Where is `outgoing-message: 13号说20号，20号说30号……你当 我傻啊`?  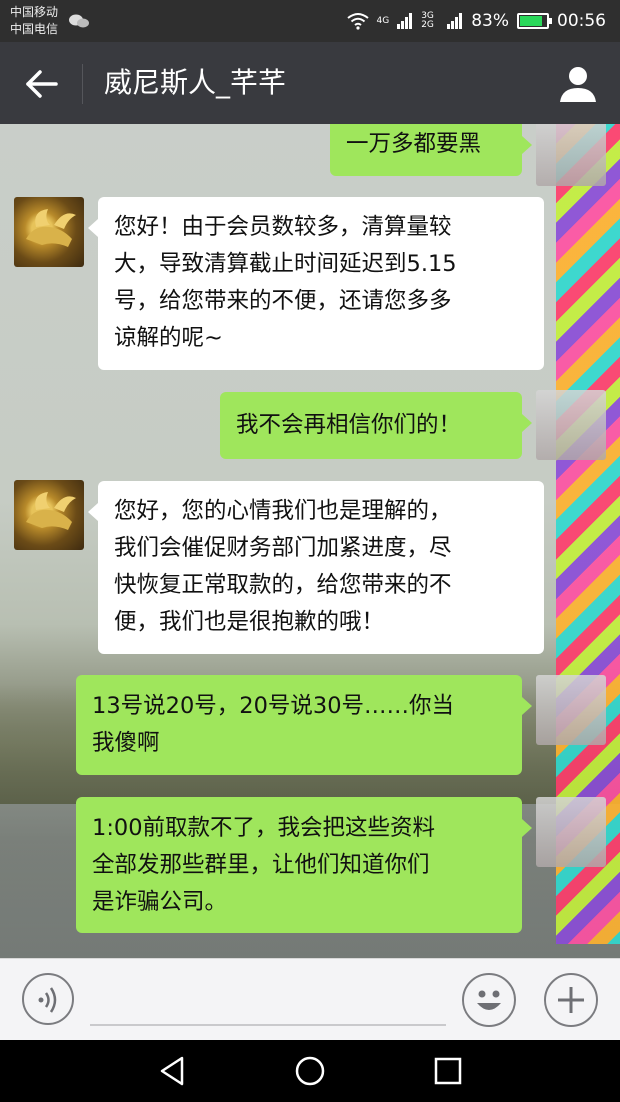
outgoing-message: 13号说20号，20号说30号……你当 我傻啊 is located at coordinates (304, 725).